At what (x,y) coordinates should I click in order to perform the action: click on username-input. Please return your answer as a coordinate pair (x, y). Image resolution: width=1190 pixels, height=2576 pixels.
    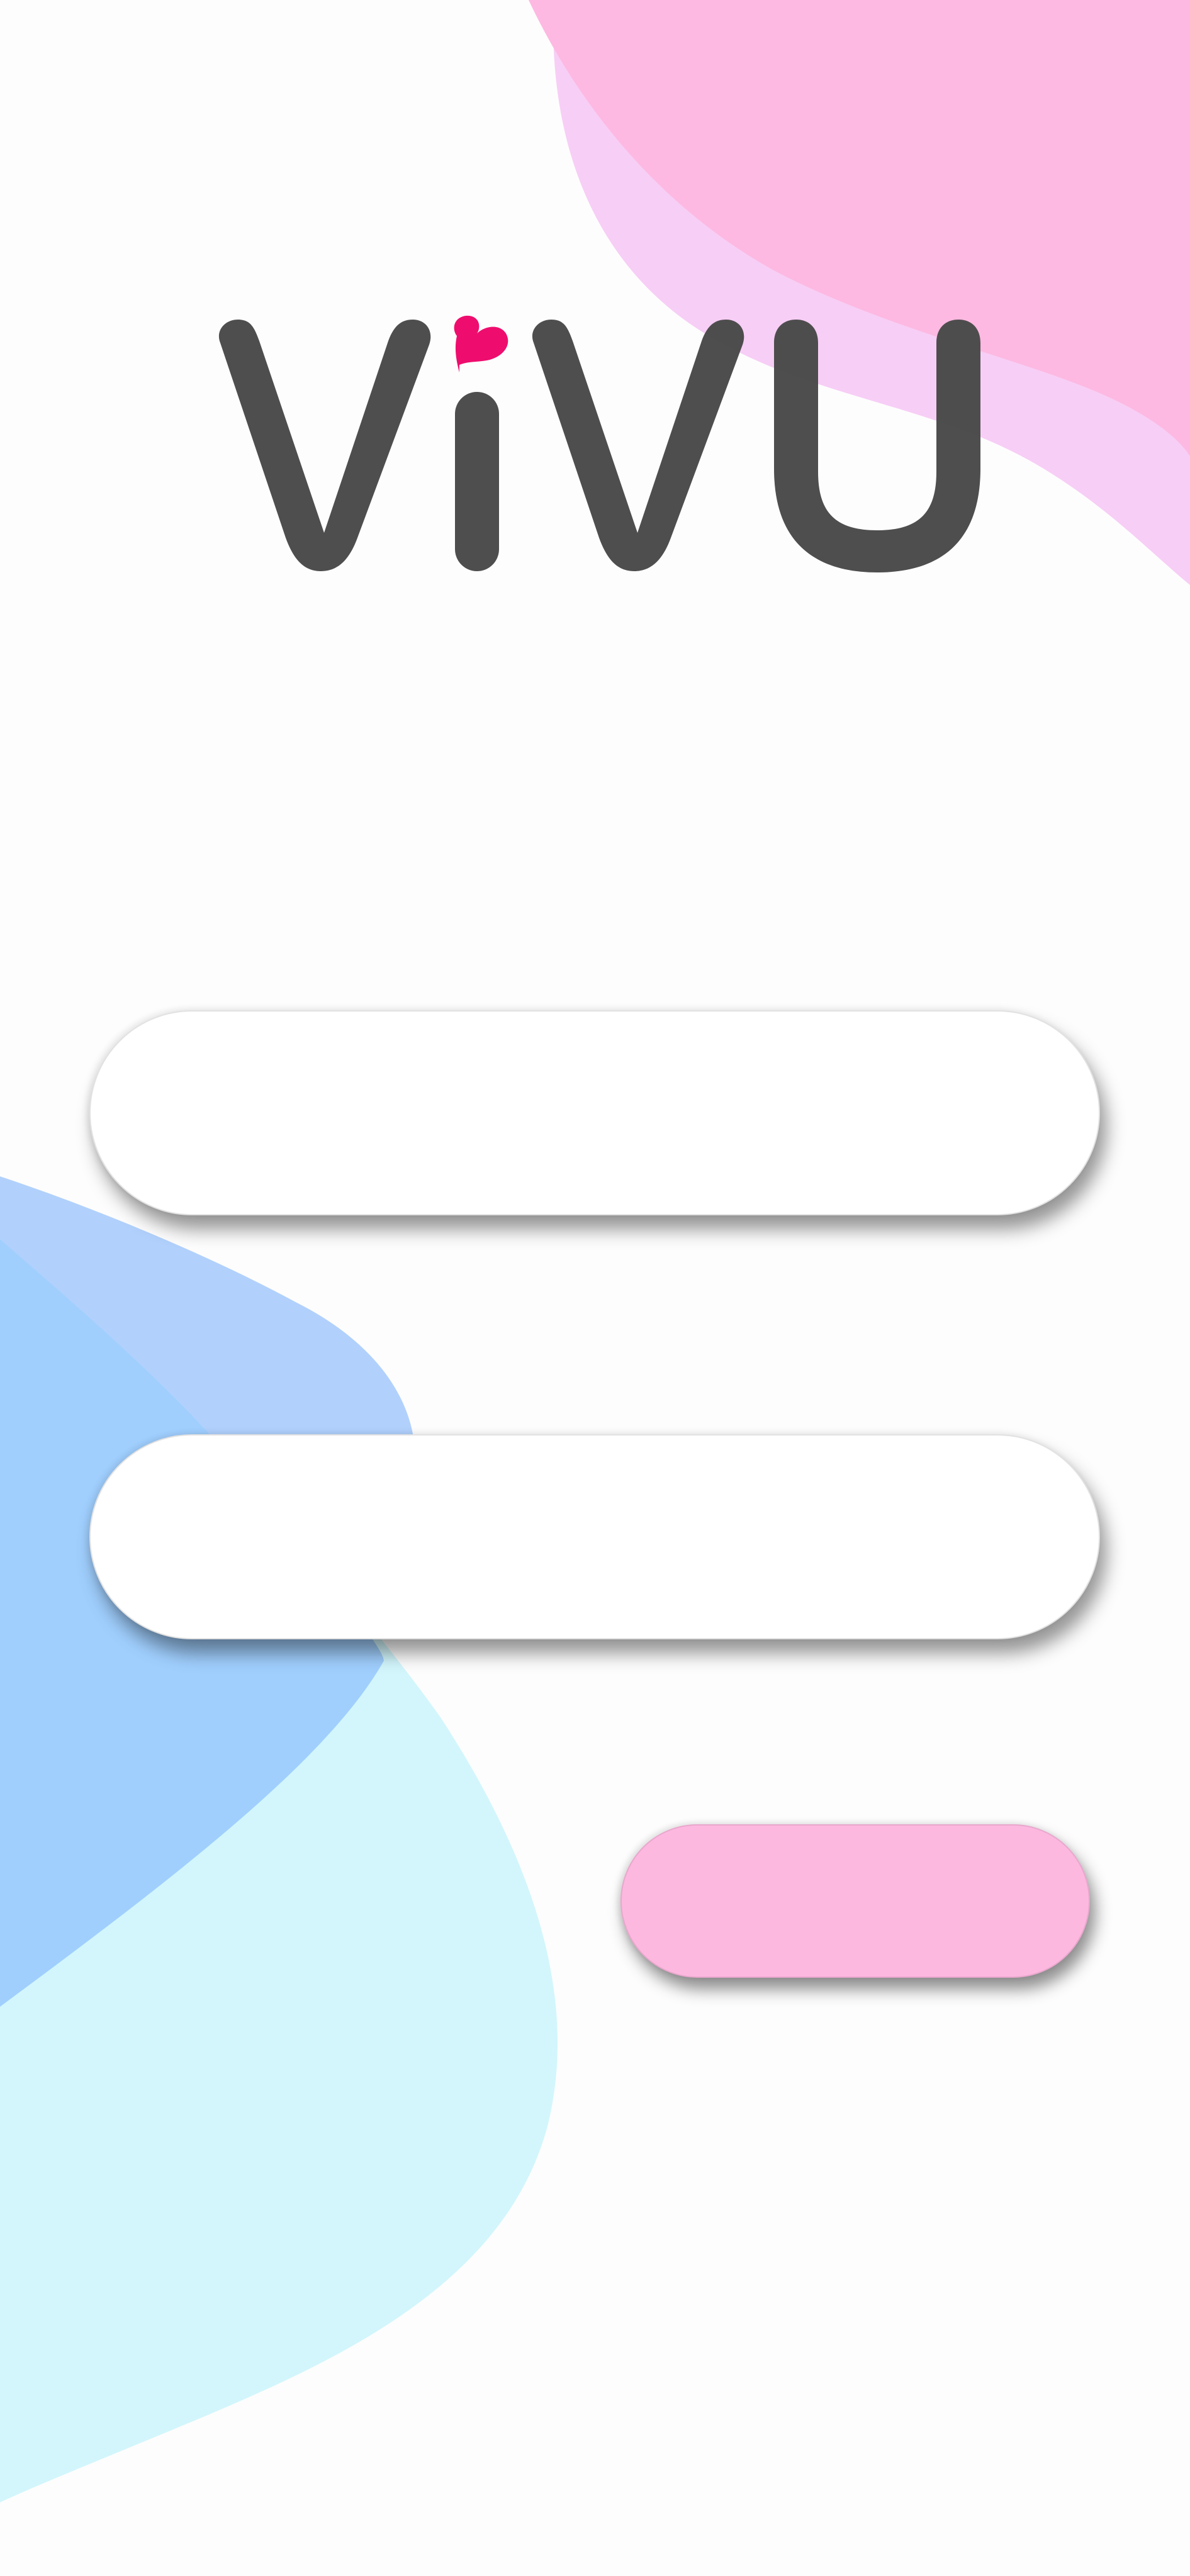
    Looking at the image, I should click on (594, 1112).